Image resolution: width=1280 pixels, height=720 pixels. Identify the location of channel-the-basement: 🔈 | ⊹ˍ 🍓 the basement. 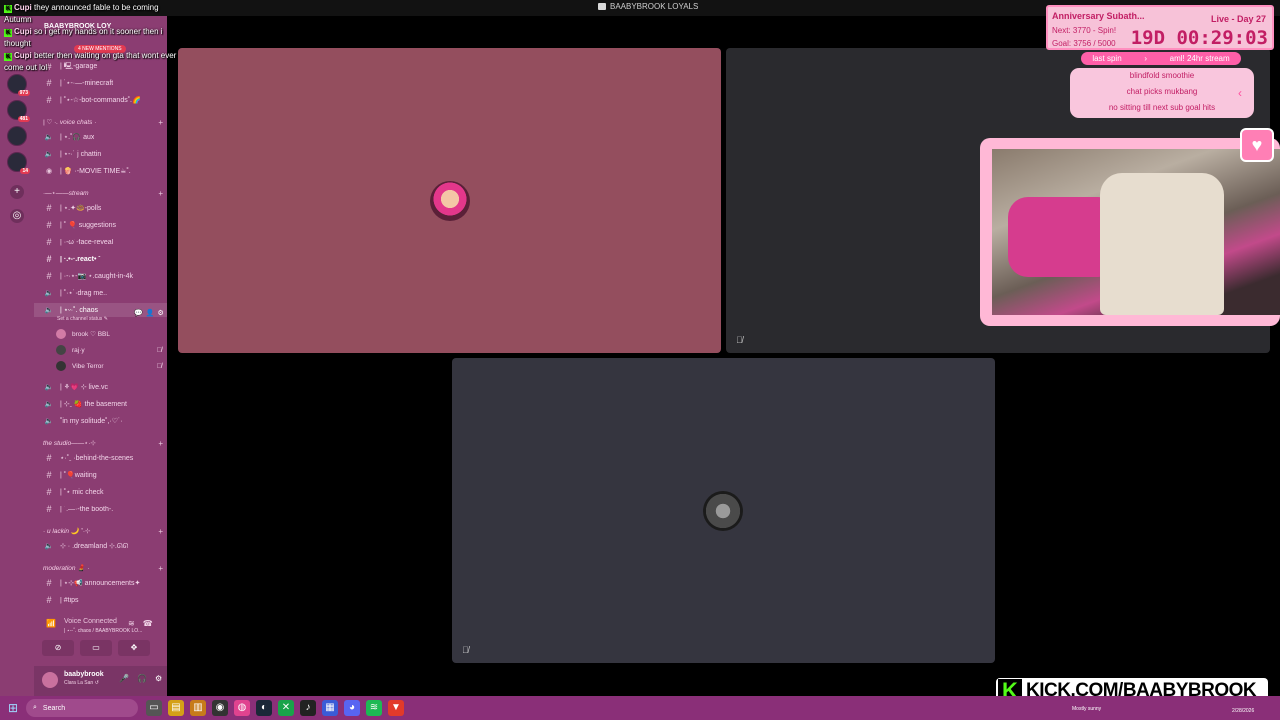
(100, 404).